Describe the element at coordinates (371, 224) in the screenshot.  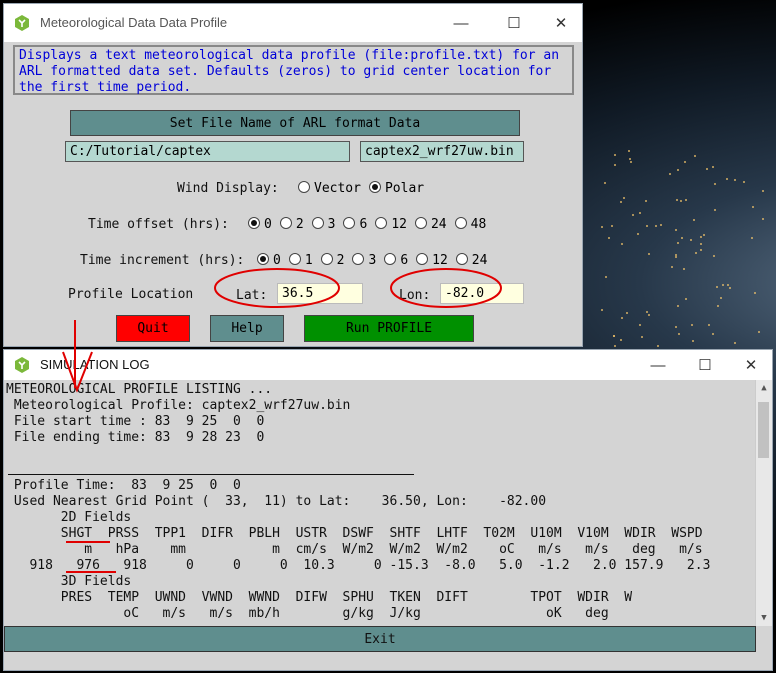
I see `time-offset-group: 0 2 3 6 12 24 48` at that location.